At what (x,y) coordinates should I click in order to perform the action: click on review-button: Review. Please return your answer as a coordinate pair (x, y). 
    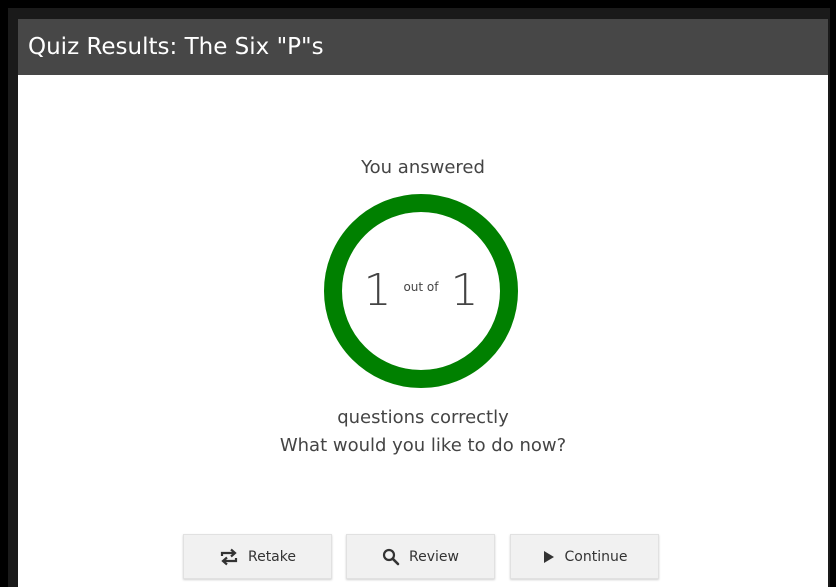
    Looking at the image, I should click on (420, 556).